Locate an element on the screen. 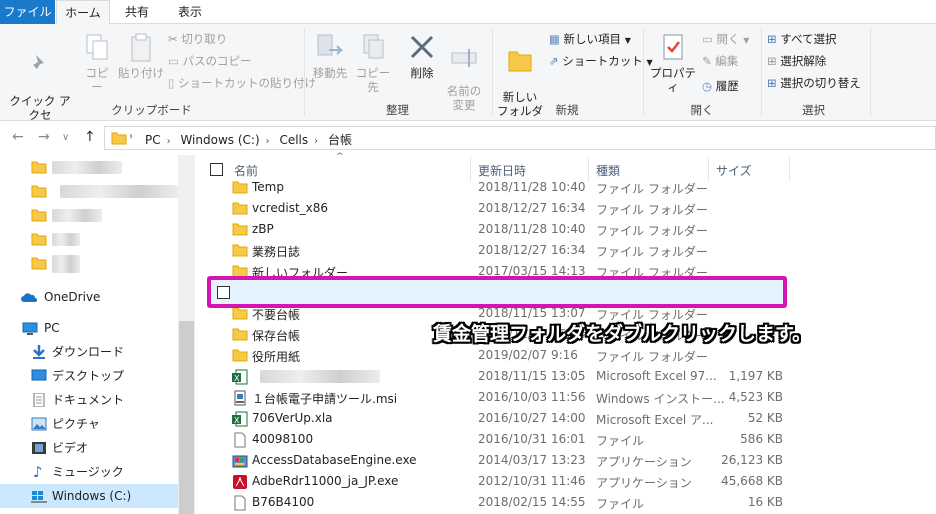  copy-path-button: ▭ パスのコピー is located at coordinates (210, 61).